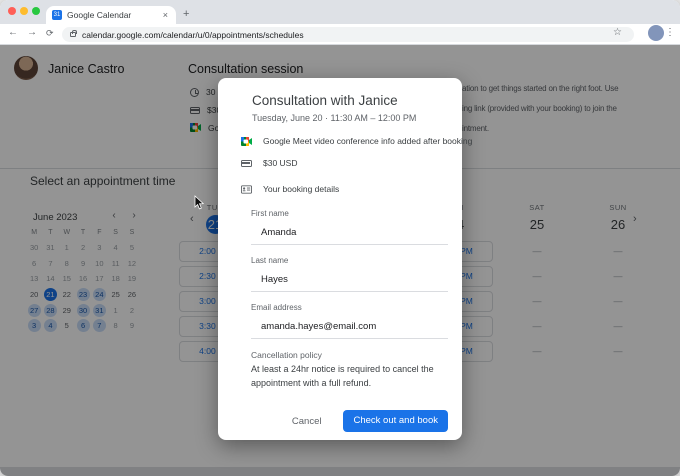  Describe the element at coordinates (270, 260) in the screenshot. I see `last-name-label: Last name` at that location.